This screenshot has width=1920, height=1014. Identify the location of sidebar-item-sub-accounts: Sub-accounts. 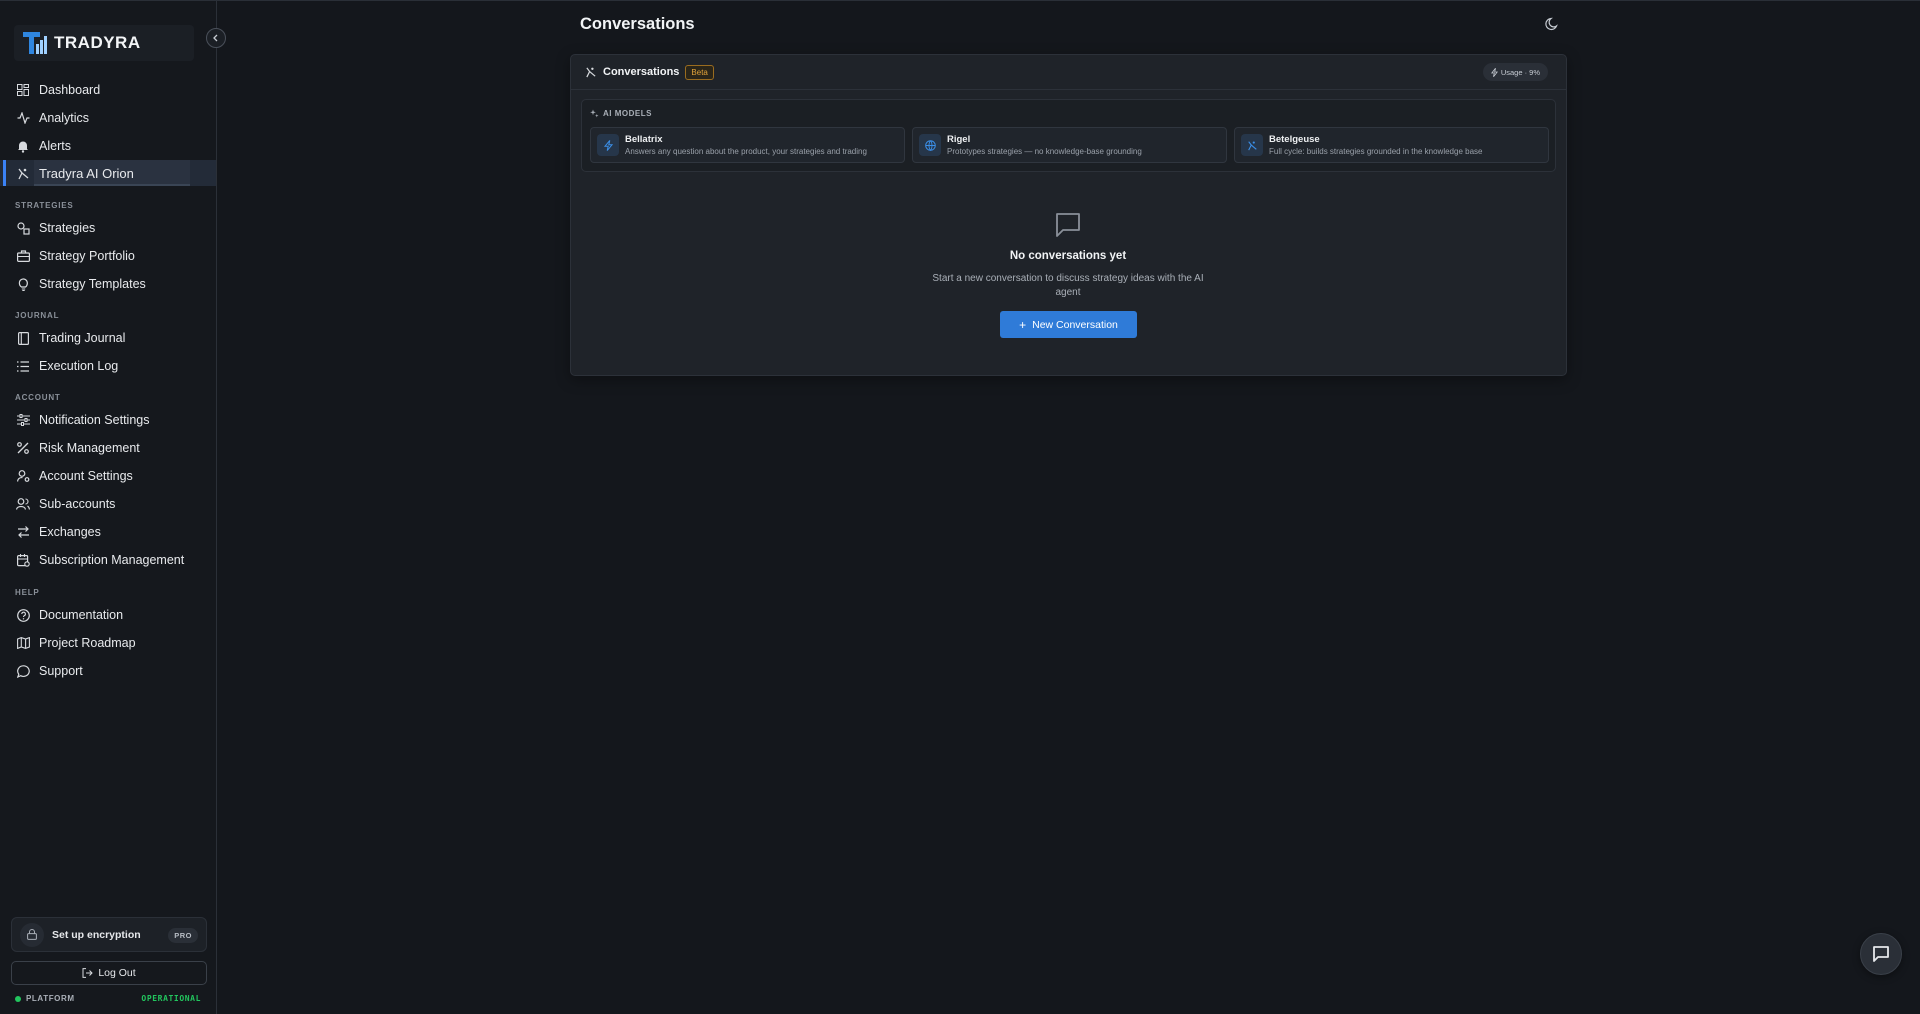
(108, 504).